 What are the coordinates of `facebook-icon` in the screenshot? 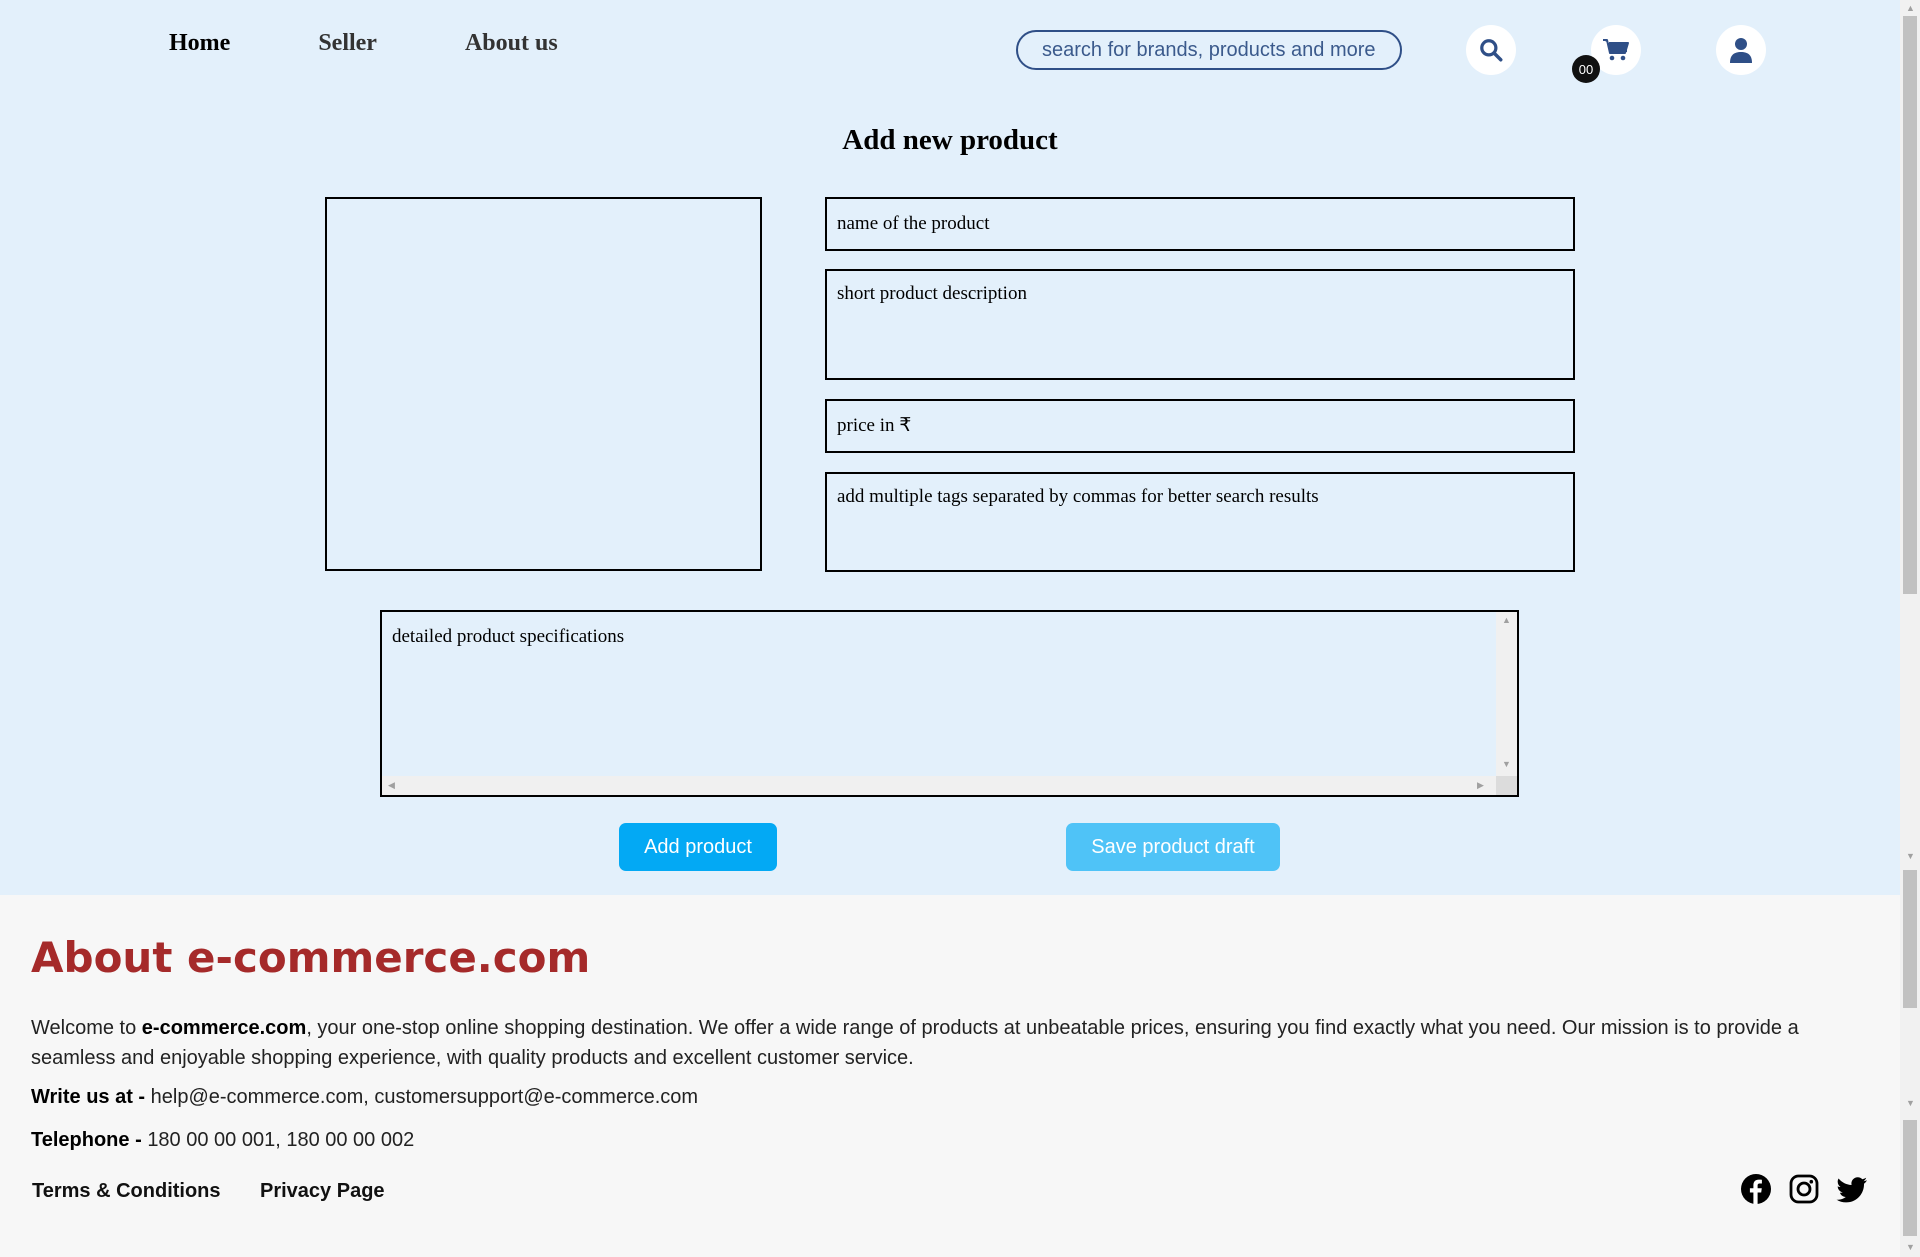 It's located at (1756, 1189).